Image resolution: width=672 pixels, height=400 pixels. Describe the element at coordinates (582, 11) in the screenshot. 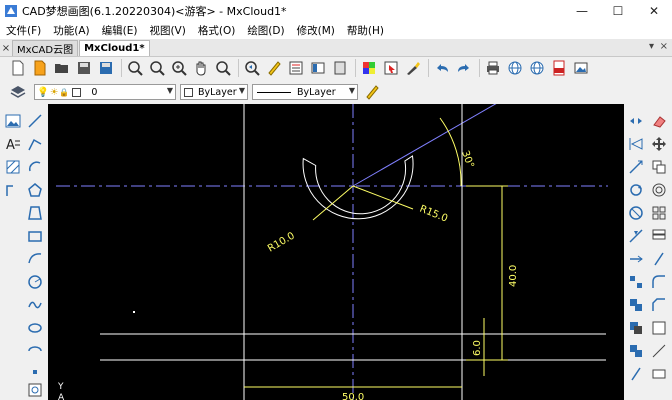

I see `minimize-button: —` at that location.